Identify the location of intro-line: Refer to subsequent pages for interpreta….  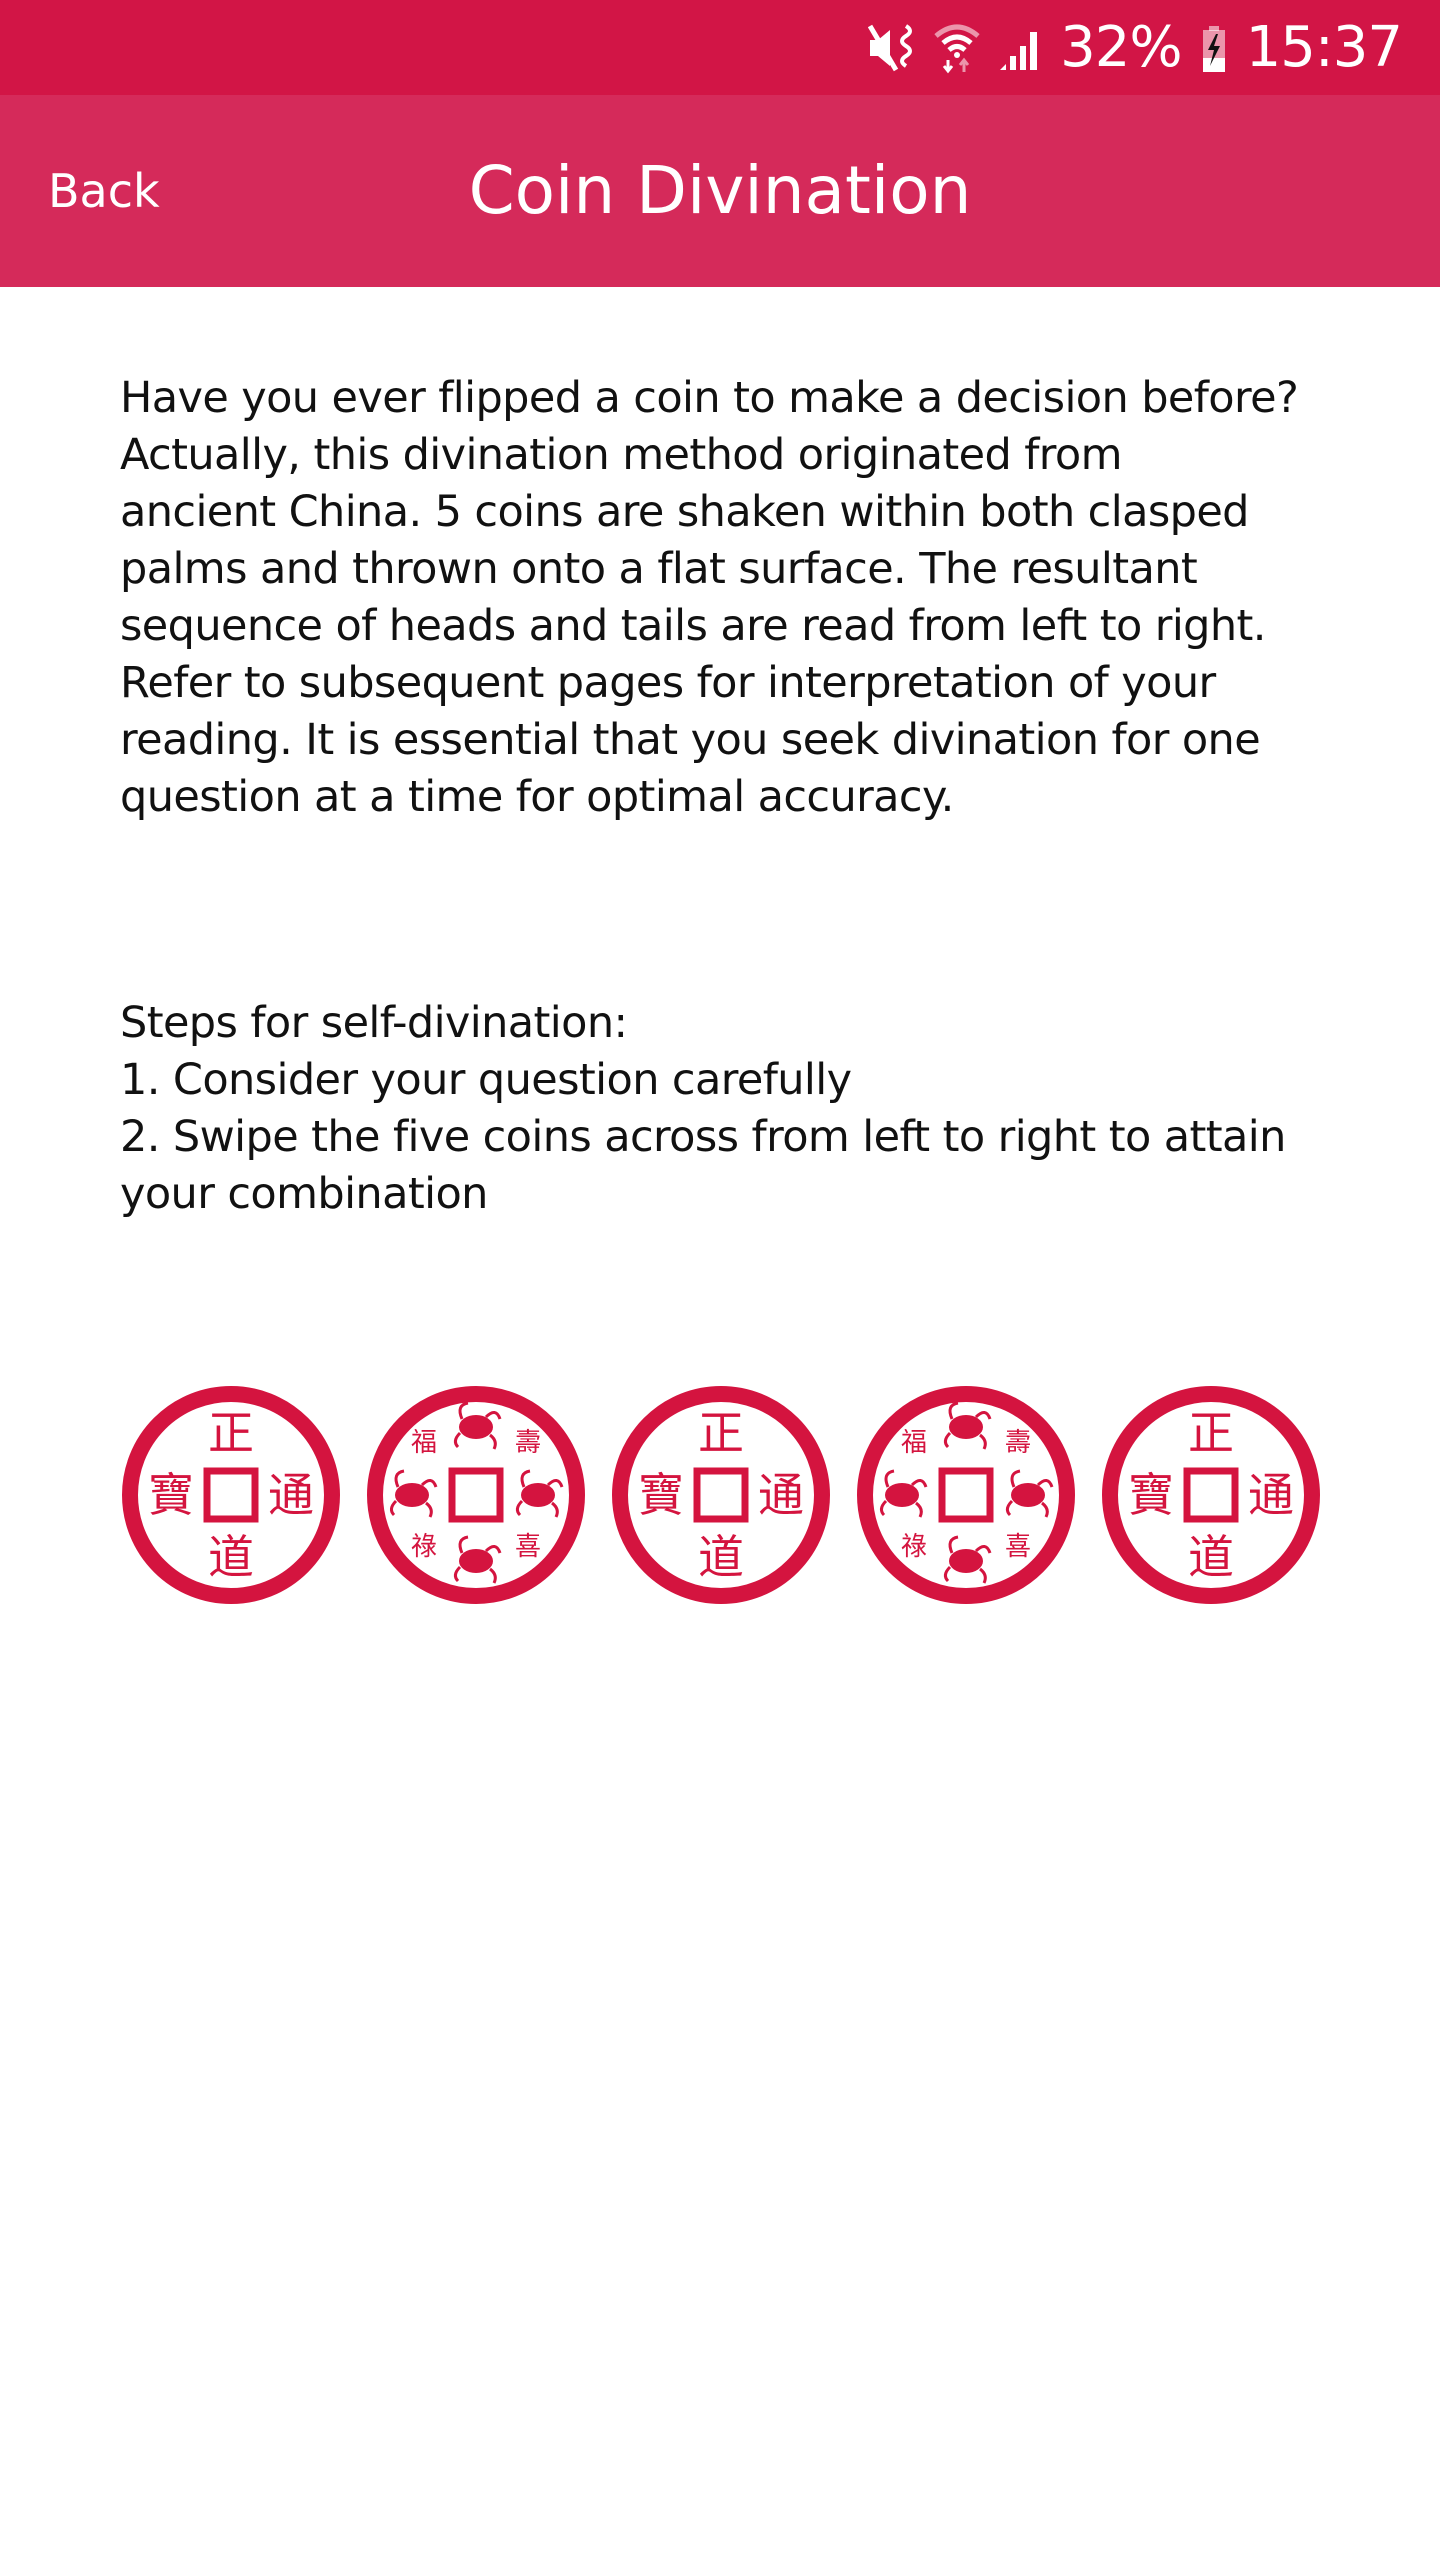
(668, 683).